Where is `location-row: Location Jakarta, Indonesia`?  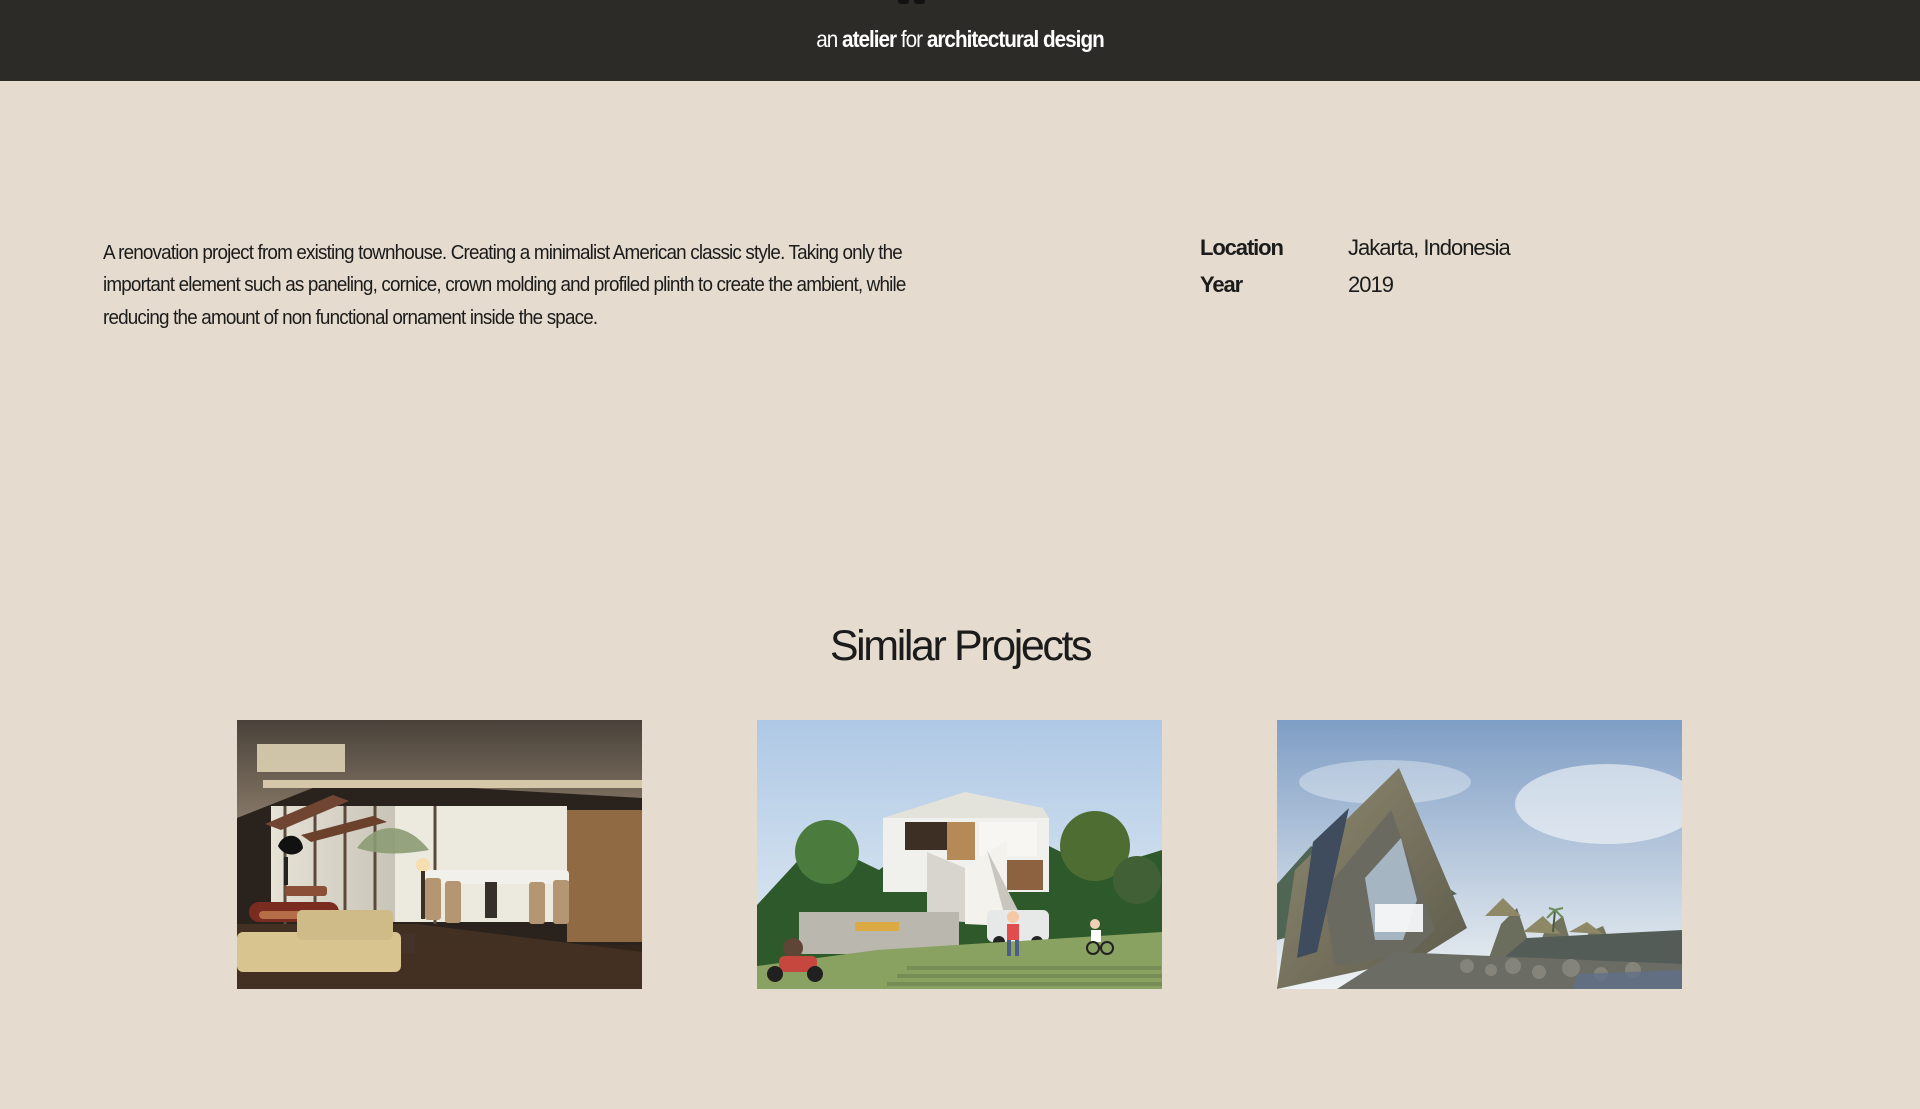
location-row: Location Jakarta, Indonesia is located at coordinates (1355, 247).